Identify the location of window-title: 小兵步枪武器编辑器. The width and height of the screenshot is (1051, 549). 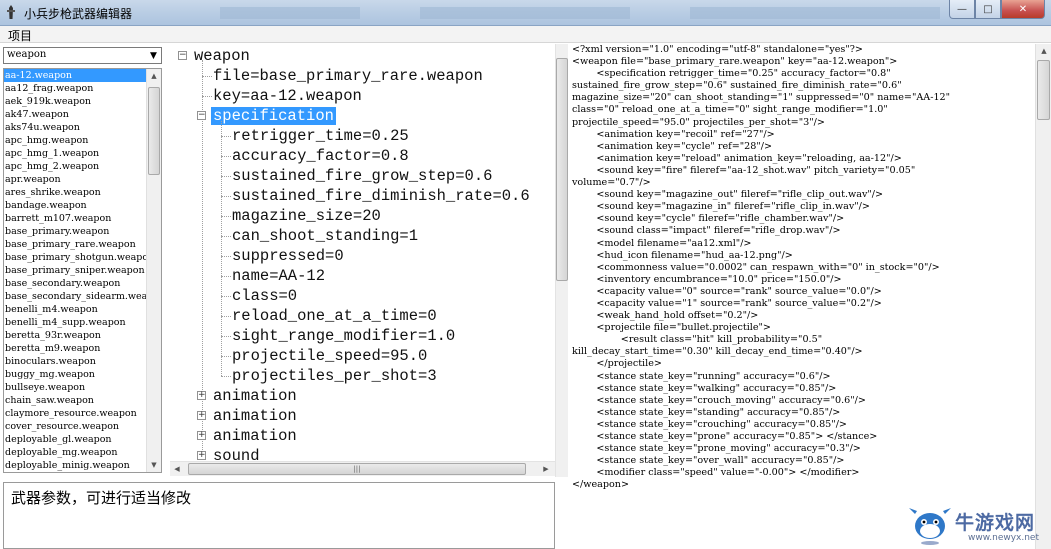
(78, 14).